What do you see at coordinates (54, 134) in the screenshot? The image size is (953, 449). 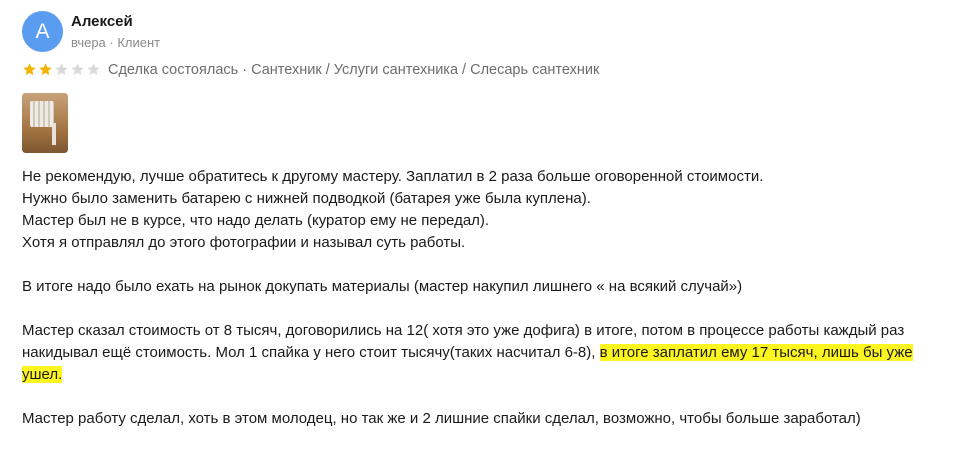 I see `photo-pipe` at bounding box center [54, 134].